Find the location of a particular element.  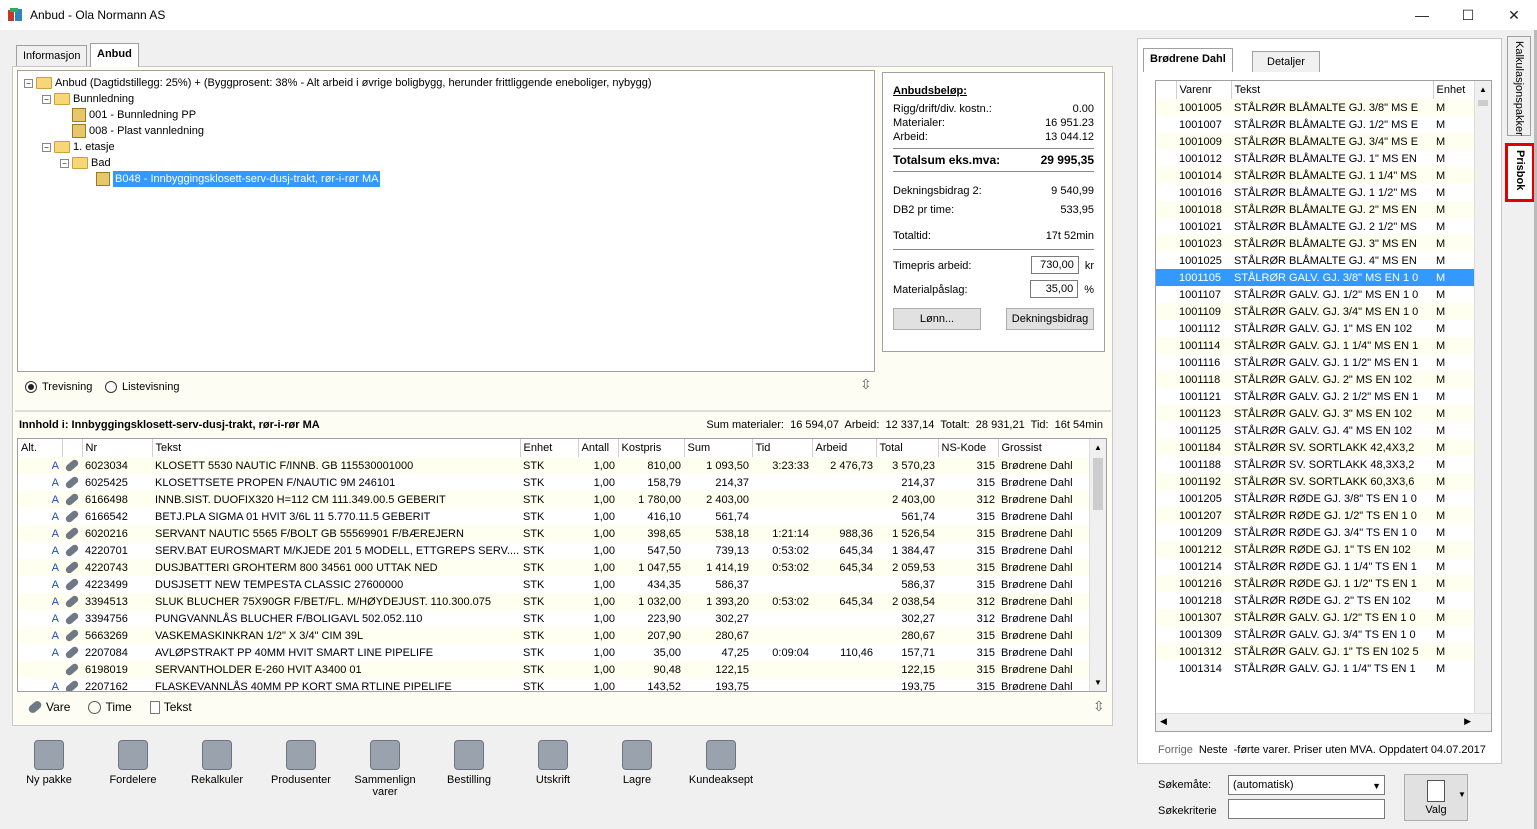

price-row: 1001012 STÅLRØR BLÅMALTE GJ. 1" MS EN M is located at coordinates (1315, 158).